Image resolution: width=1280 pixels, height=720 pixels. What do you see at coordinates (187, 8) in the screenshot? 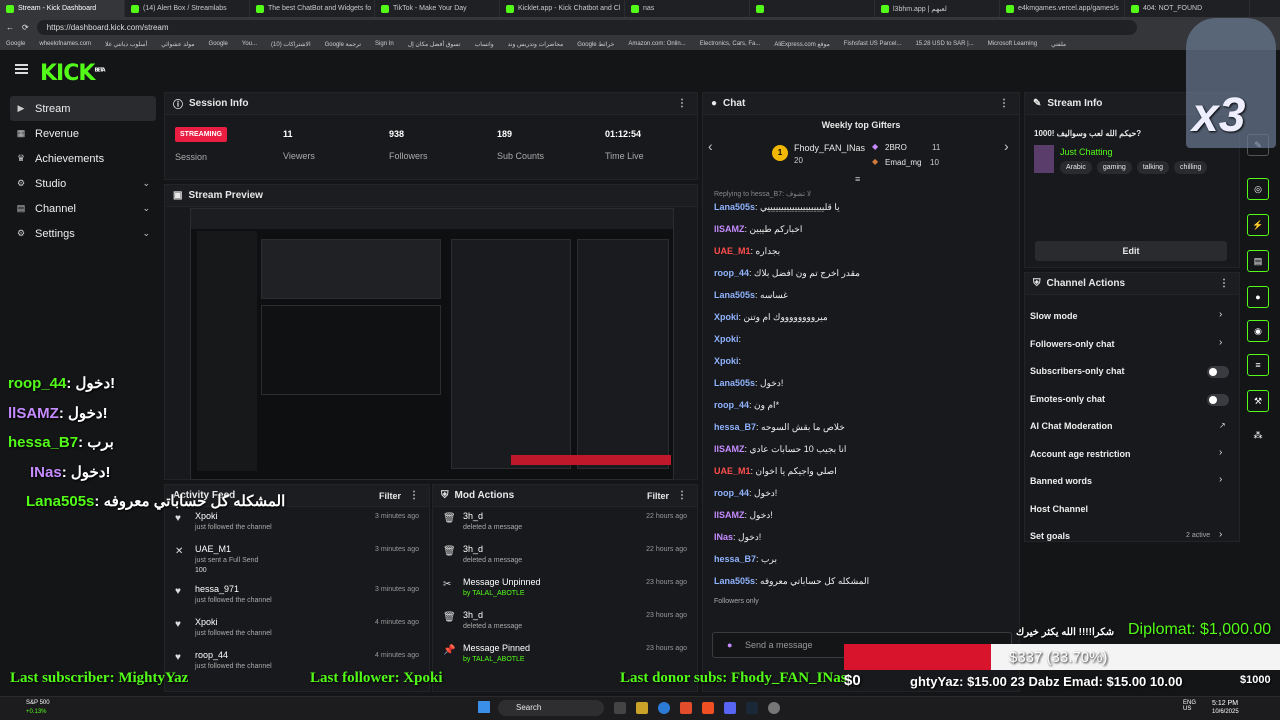
I see `browser-tab: (14) Alert Box / Streamlabs` at bounding box center [187, 8].